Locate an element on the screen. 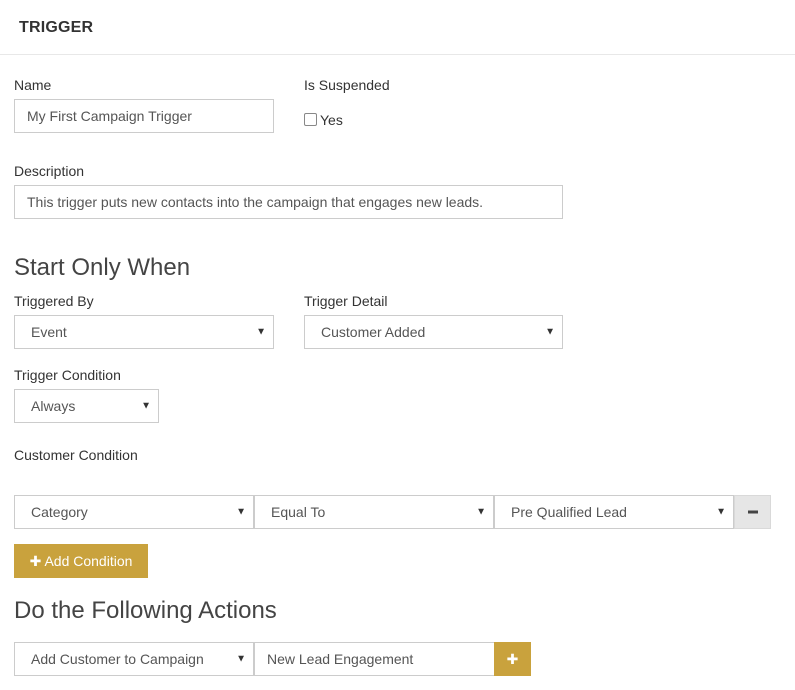 The width and height of the screenshot is (795, 690). page-title: TRIGGER is located at coordinates (56, 27).